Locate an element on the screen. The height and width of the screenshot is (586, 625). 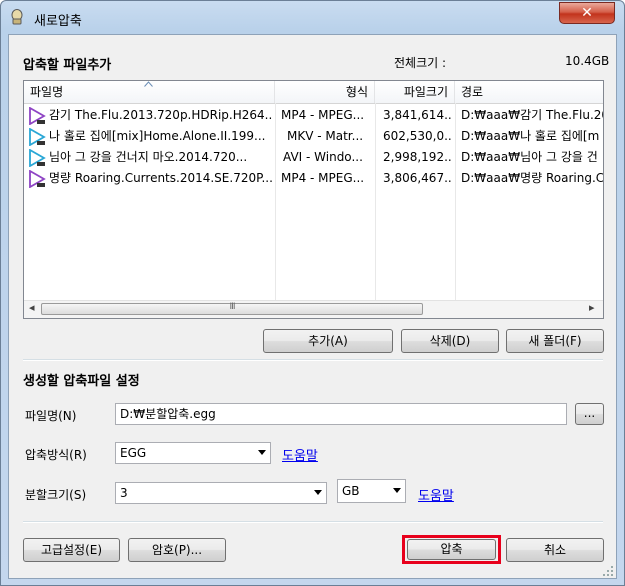
scrollbar-thumb: III is located at coordinates (232, 308).